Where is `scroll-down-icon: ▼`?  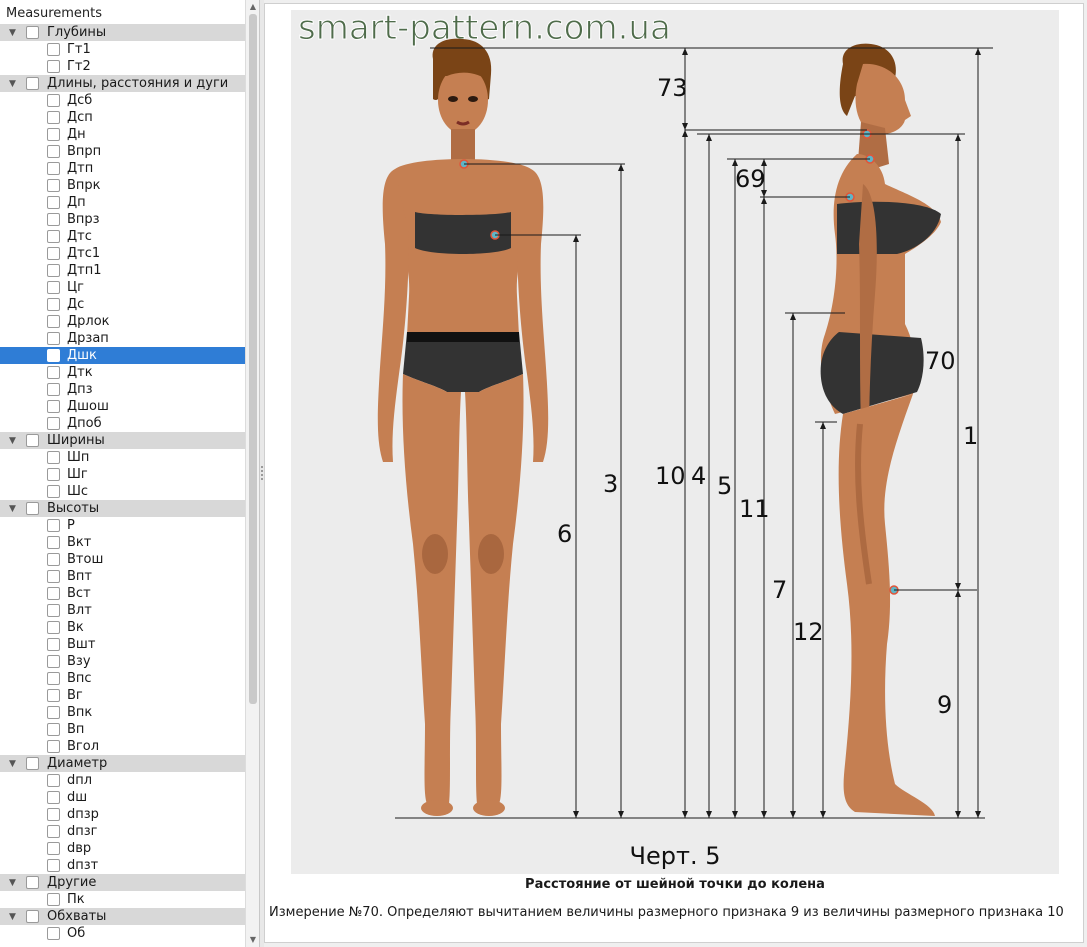 scroll-down-icon: ▼ is located at coordinates (253, 940).